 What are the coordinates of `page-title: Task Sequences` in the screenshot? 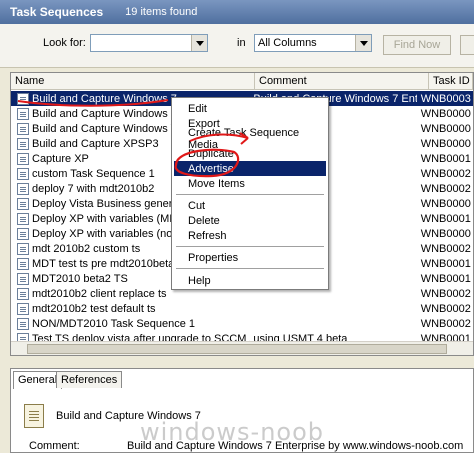 It's located at (57, 12).